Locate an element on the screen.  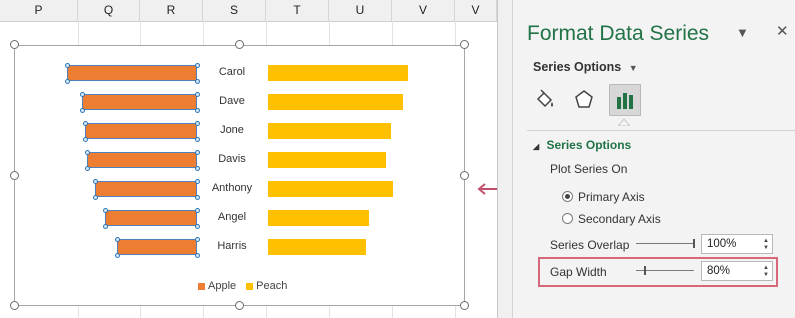
column-header-r: R is located at coordinates (171, 10).